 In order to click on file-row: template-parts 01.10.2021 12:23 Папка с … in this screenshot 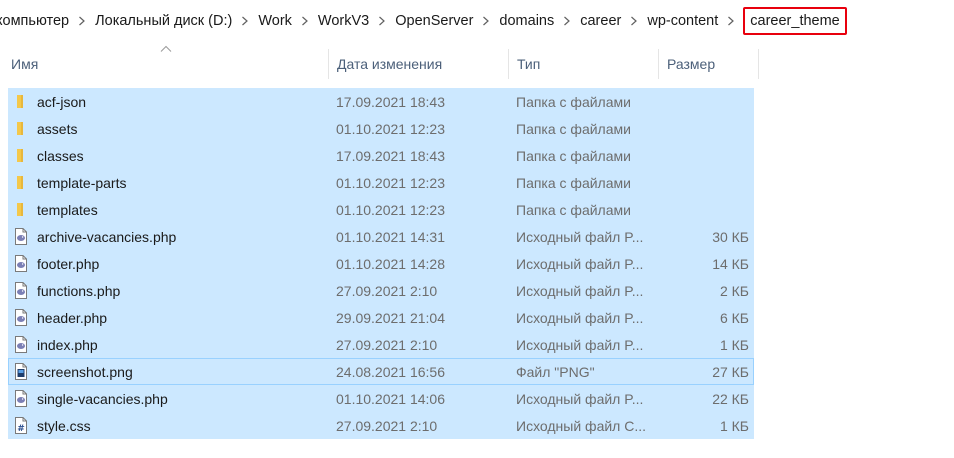, I will do `click(381, 182)`.